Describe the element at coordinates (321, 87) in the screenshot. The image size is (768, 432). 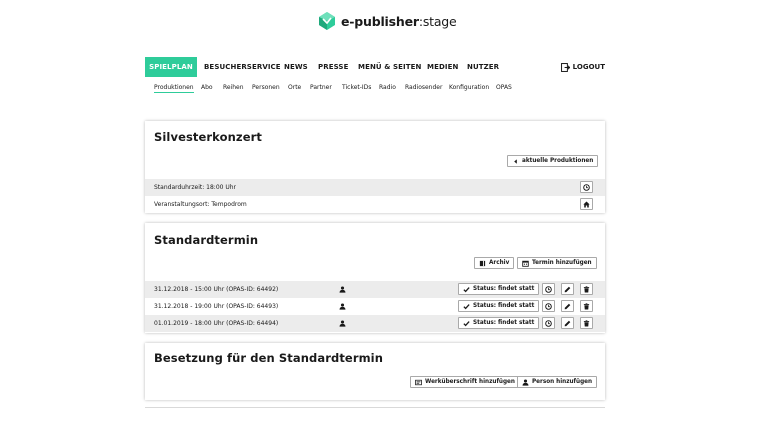
I see `subnav-partner: Partner` at that location.